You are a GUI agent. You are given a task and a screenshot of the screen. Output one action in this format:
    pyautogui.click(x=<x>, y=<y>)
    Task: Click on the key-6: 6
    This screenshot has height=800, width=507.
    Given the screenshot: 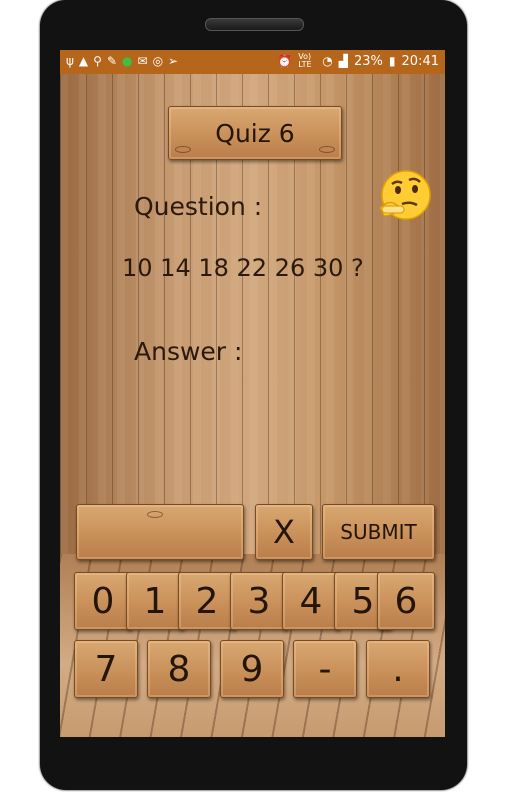 What is the action you would take?
    pyautogui.click(x=406, y=601)
    